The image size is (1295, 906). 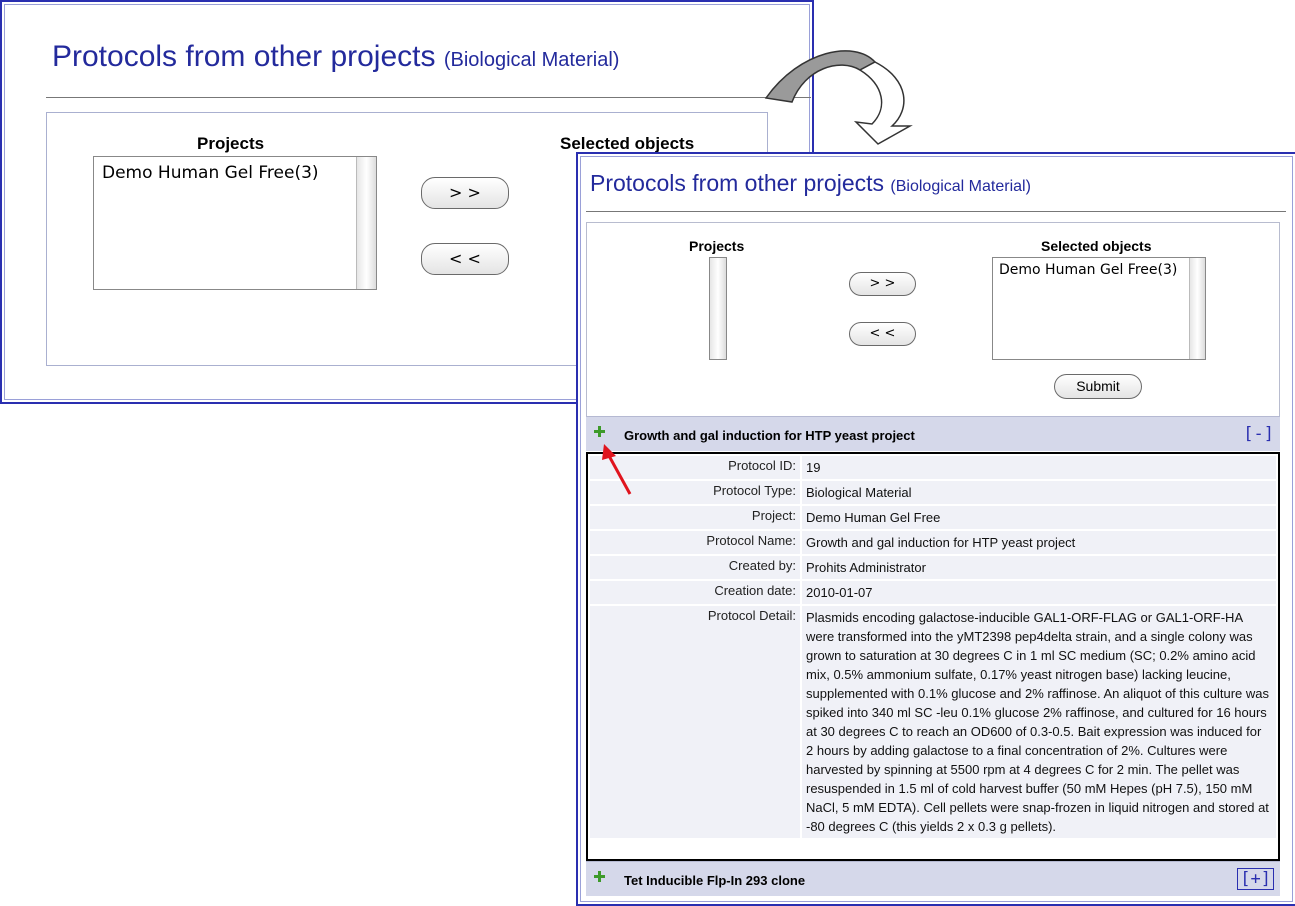 I want to click on field-label: Protocol Name:, so click(x=695, y=542).